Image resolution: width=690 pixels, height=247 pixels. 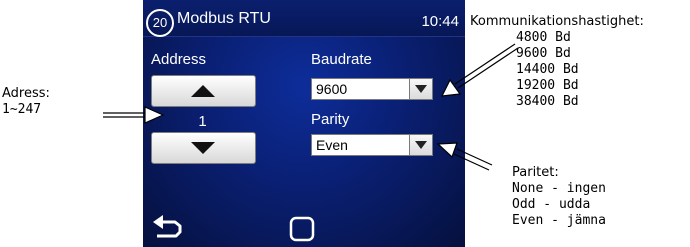 I want to click on address-pointer-arrow, so click(x=134, y=115).